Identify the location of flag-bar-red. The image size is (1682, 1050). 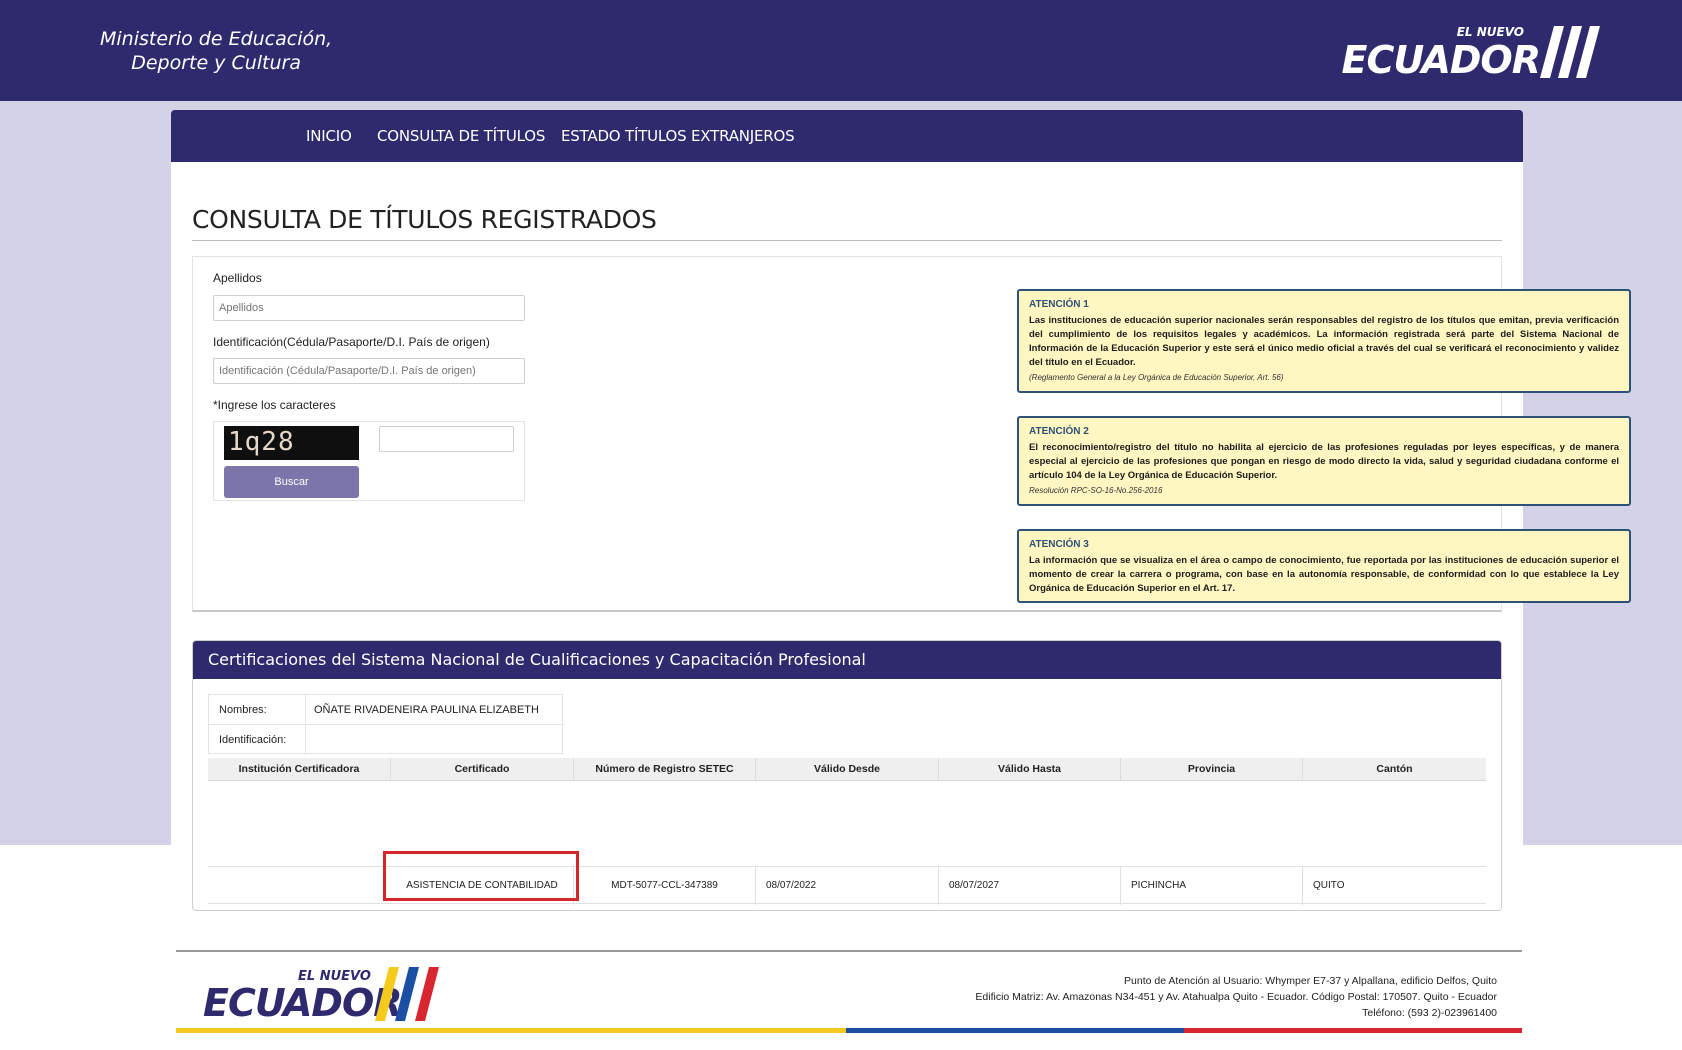
(1353, 1030).